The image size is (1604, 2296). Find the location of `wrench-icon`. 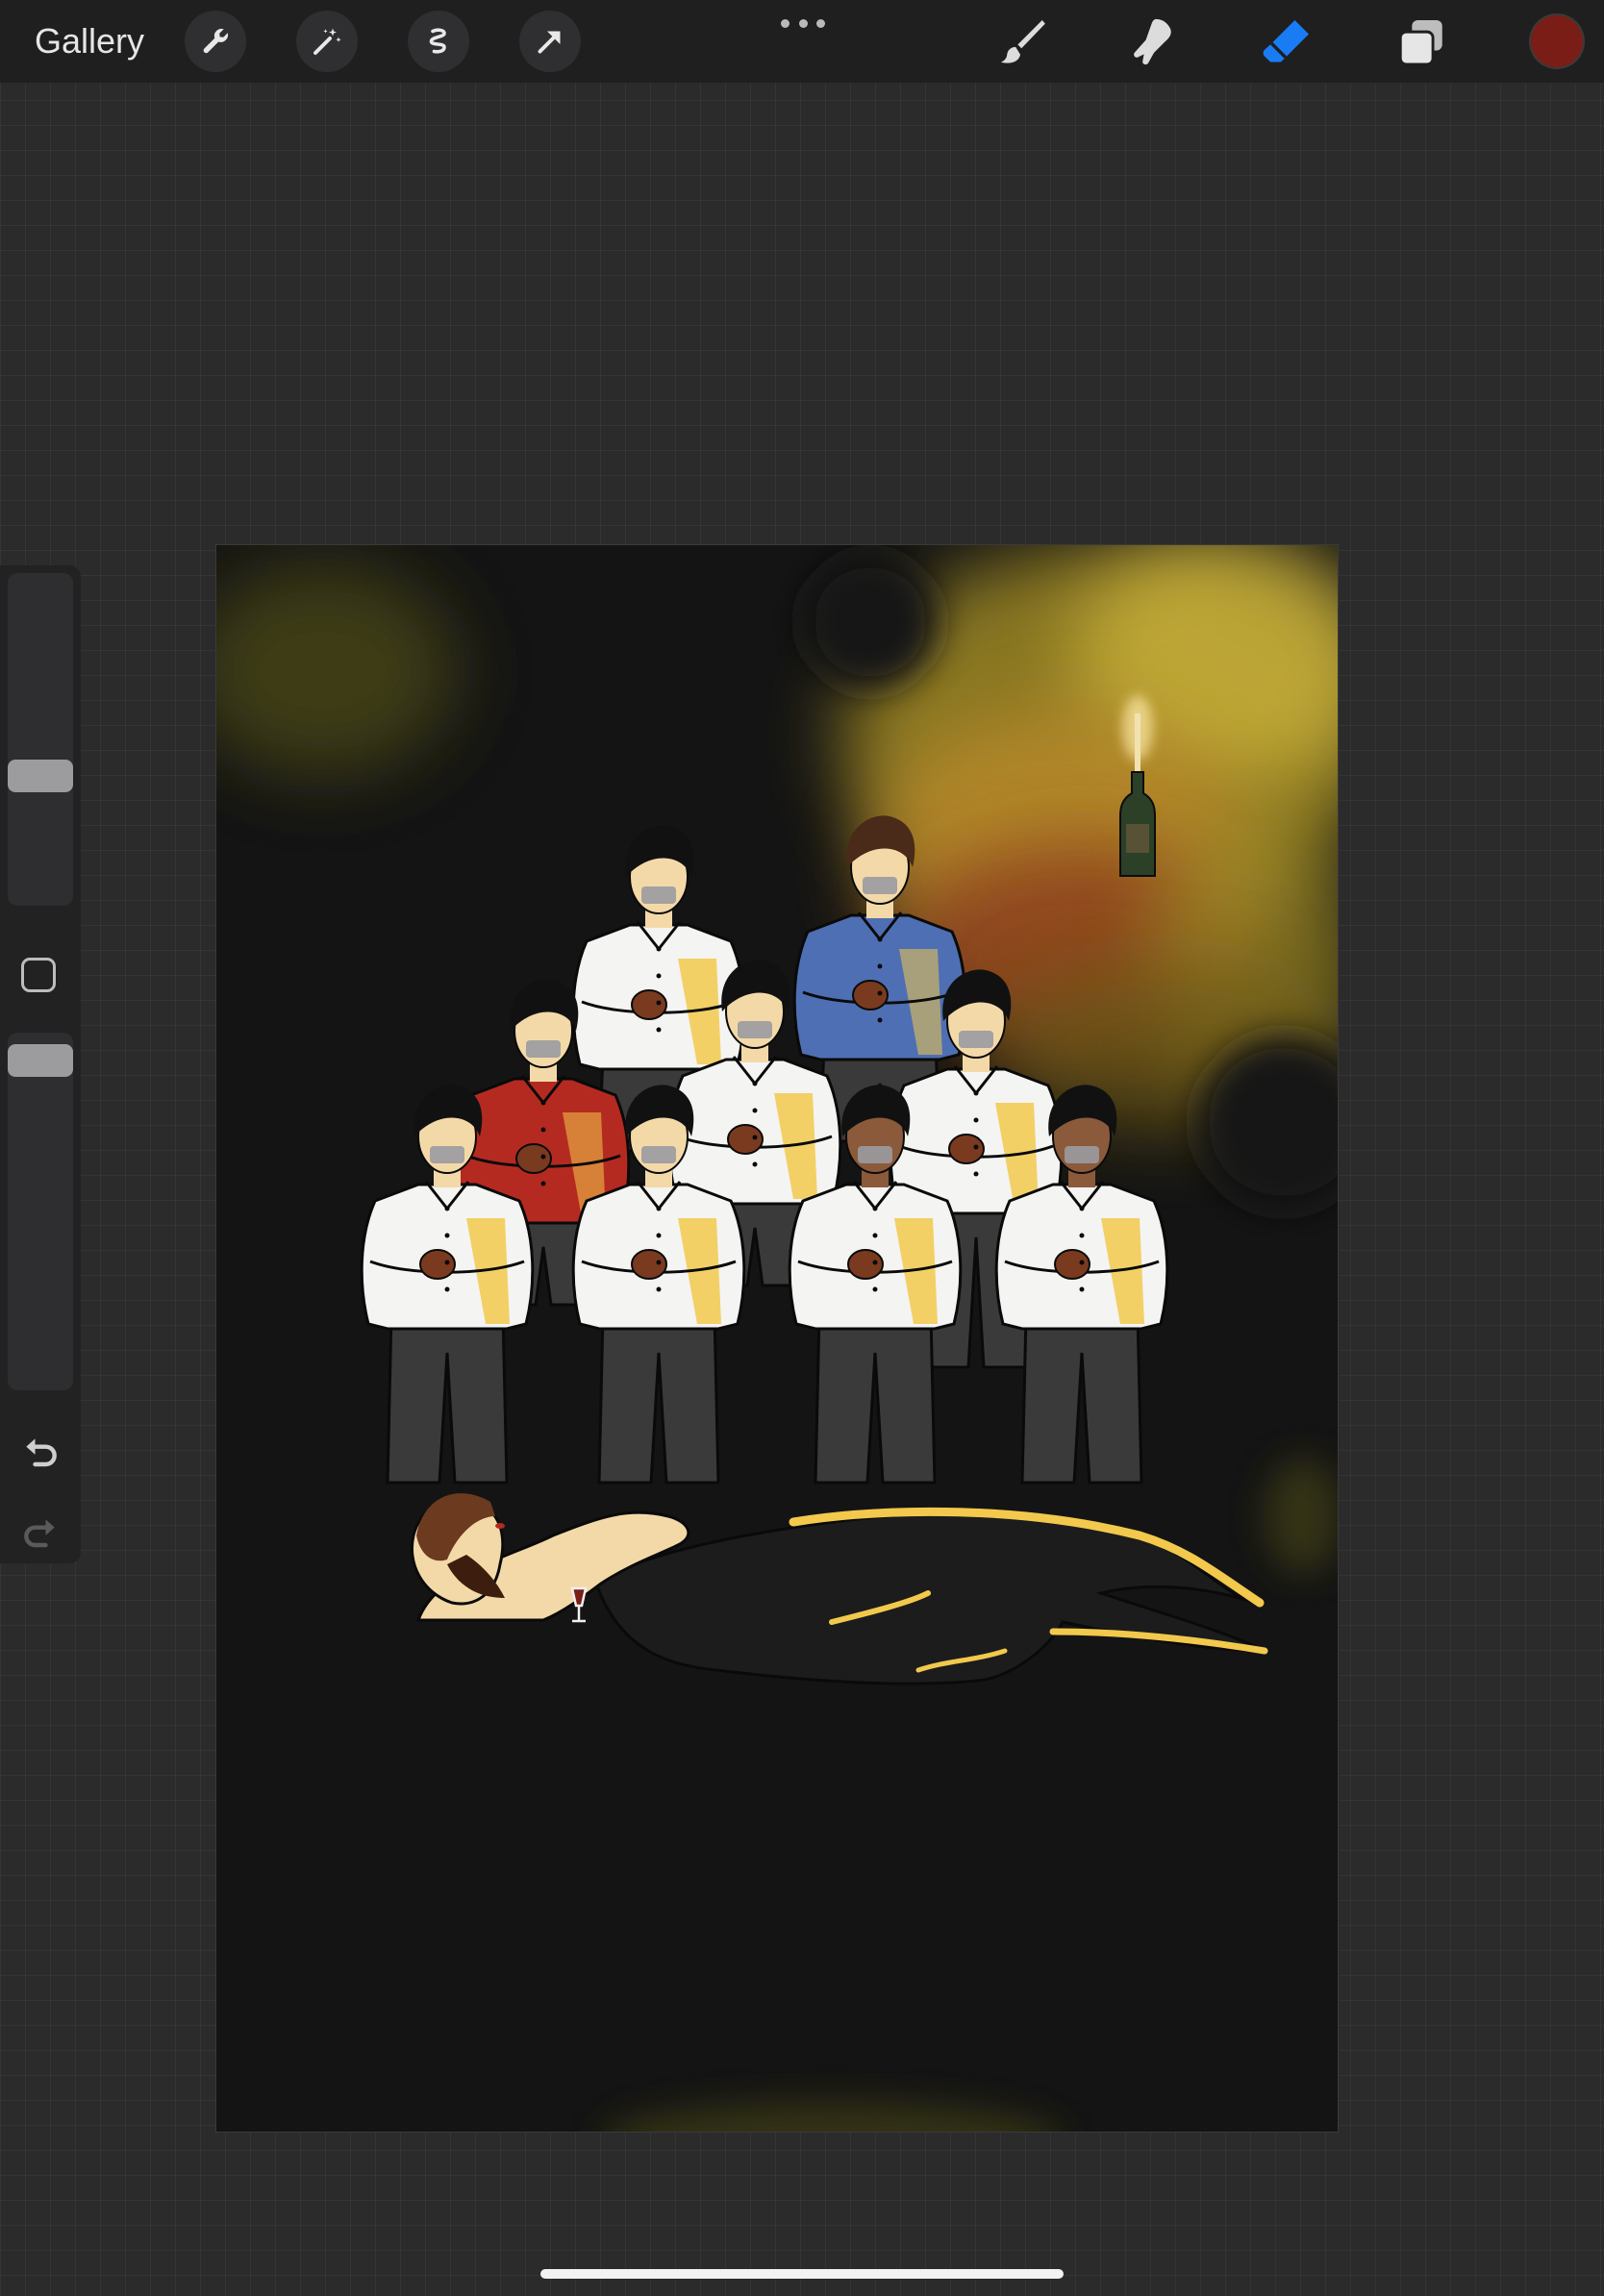

wrench-icon is located at coordinates (216, 41).